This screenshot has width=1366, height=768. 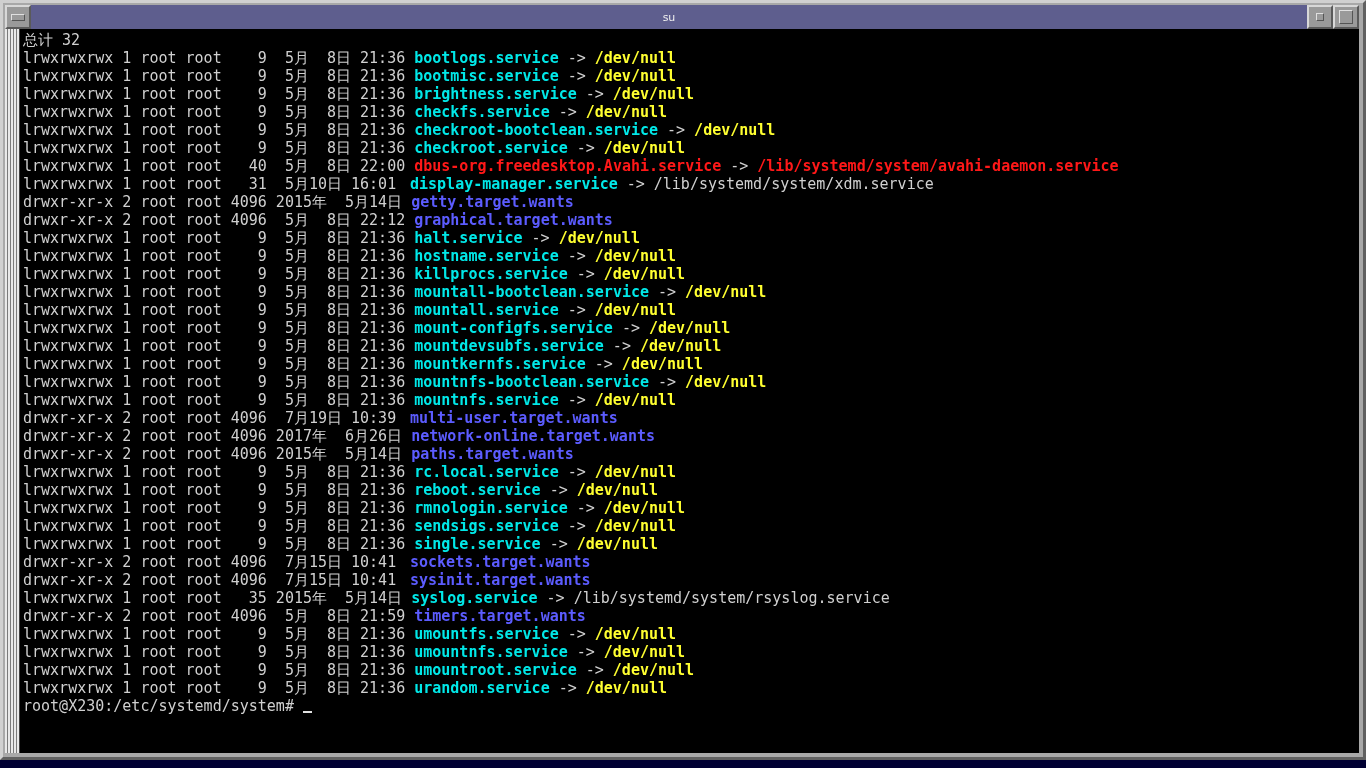 What do you see at coordinates (533, 436) in the screenshot?
I see `file-name: network-online.target.wants` at bounding box center [533, 436].